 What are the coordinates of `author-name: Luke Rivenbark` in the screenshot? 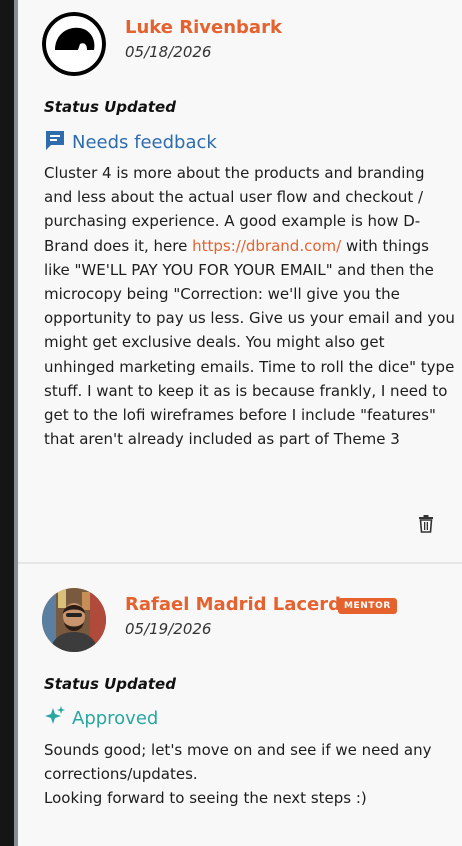 It's located at (203, 27).